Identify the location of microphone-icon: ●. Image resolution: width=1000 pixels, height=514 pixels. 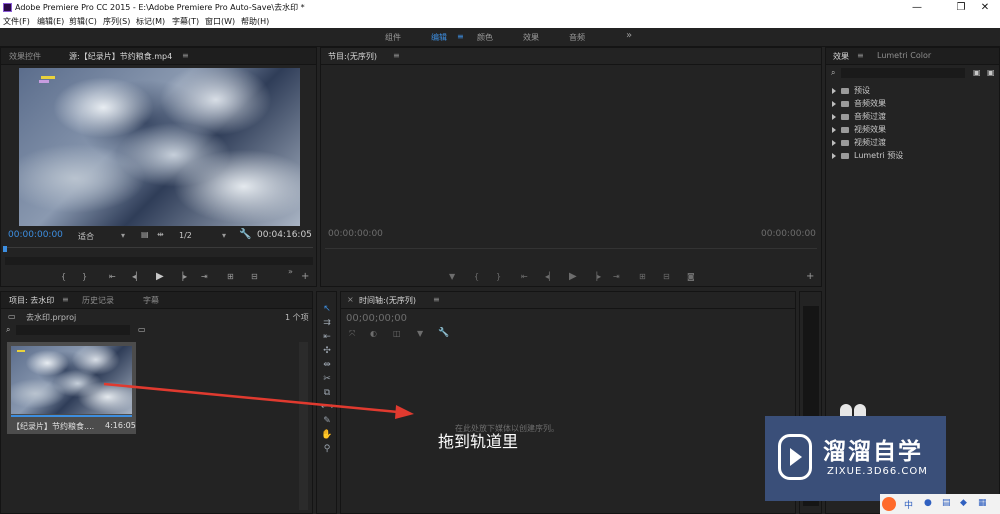
(928, 503).